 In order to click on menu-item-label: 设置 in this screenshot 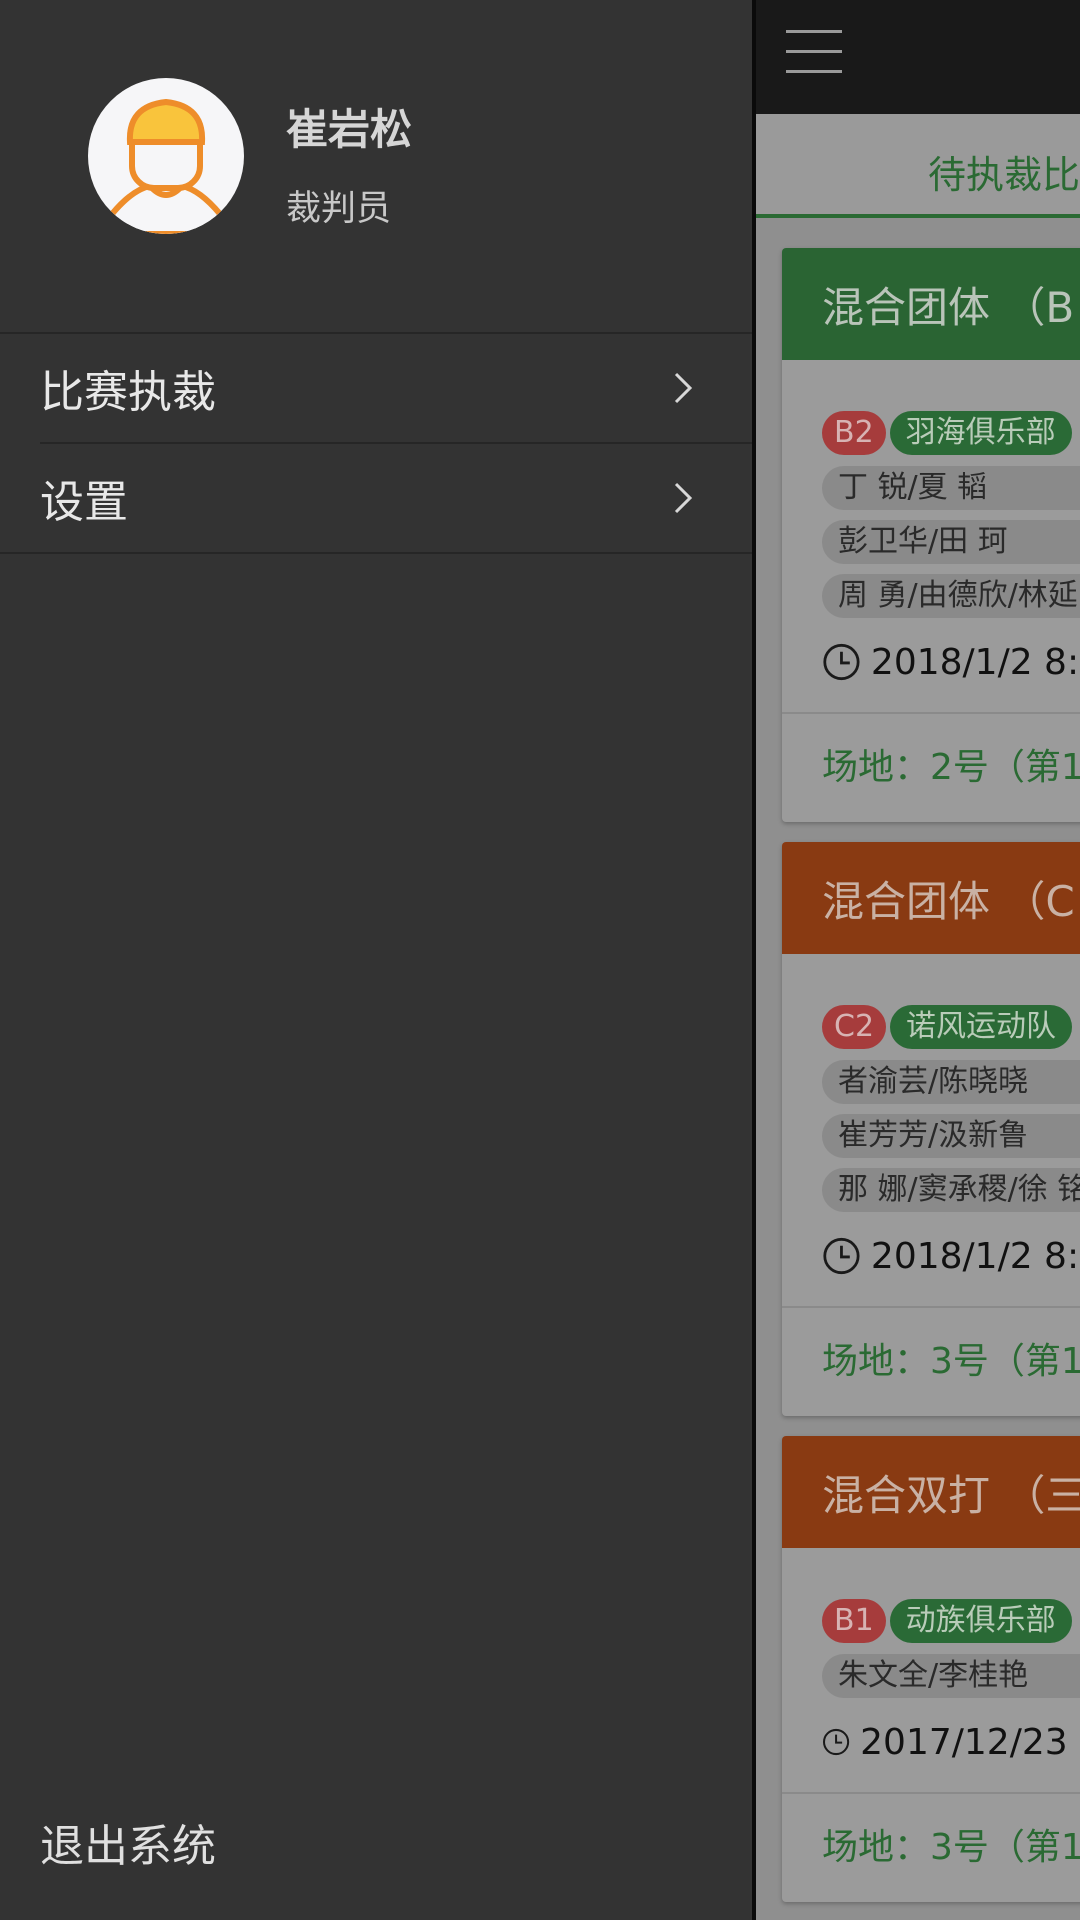, I will do `click(84, 502)`.